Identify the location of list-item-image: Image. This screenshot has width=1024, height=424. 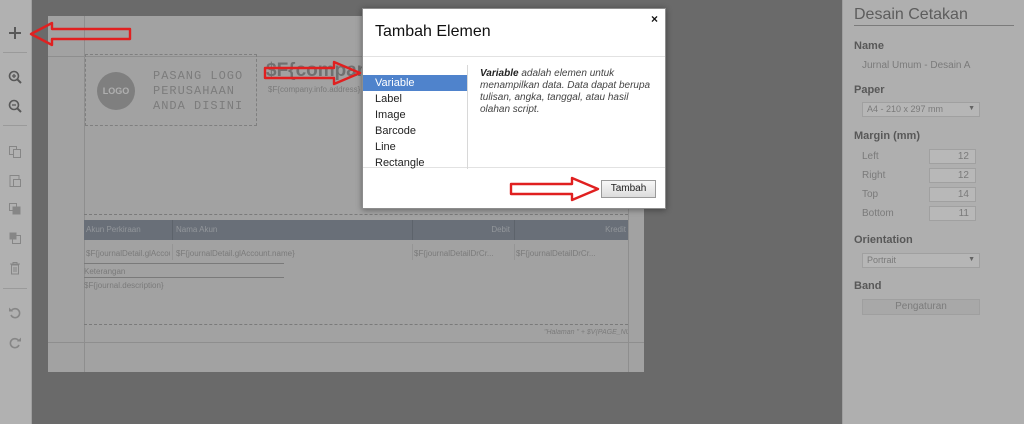
(415, 115).